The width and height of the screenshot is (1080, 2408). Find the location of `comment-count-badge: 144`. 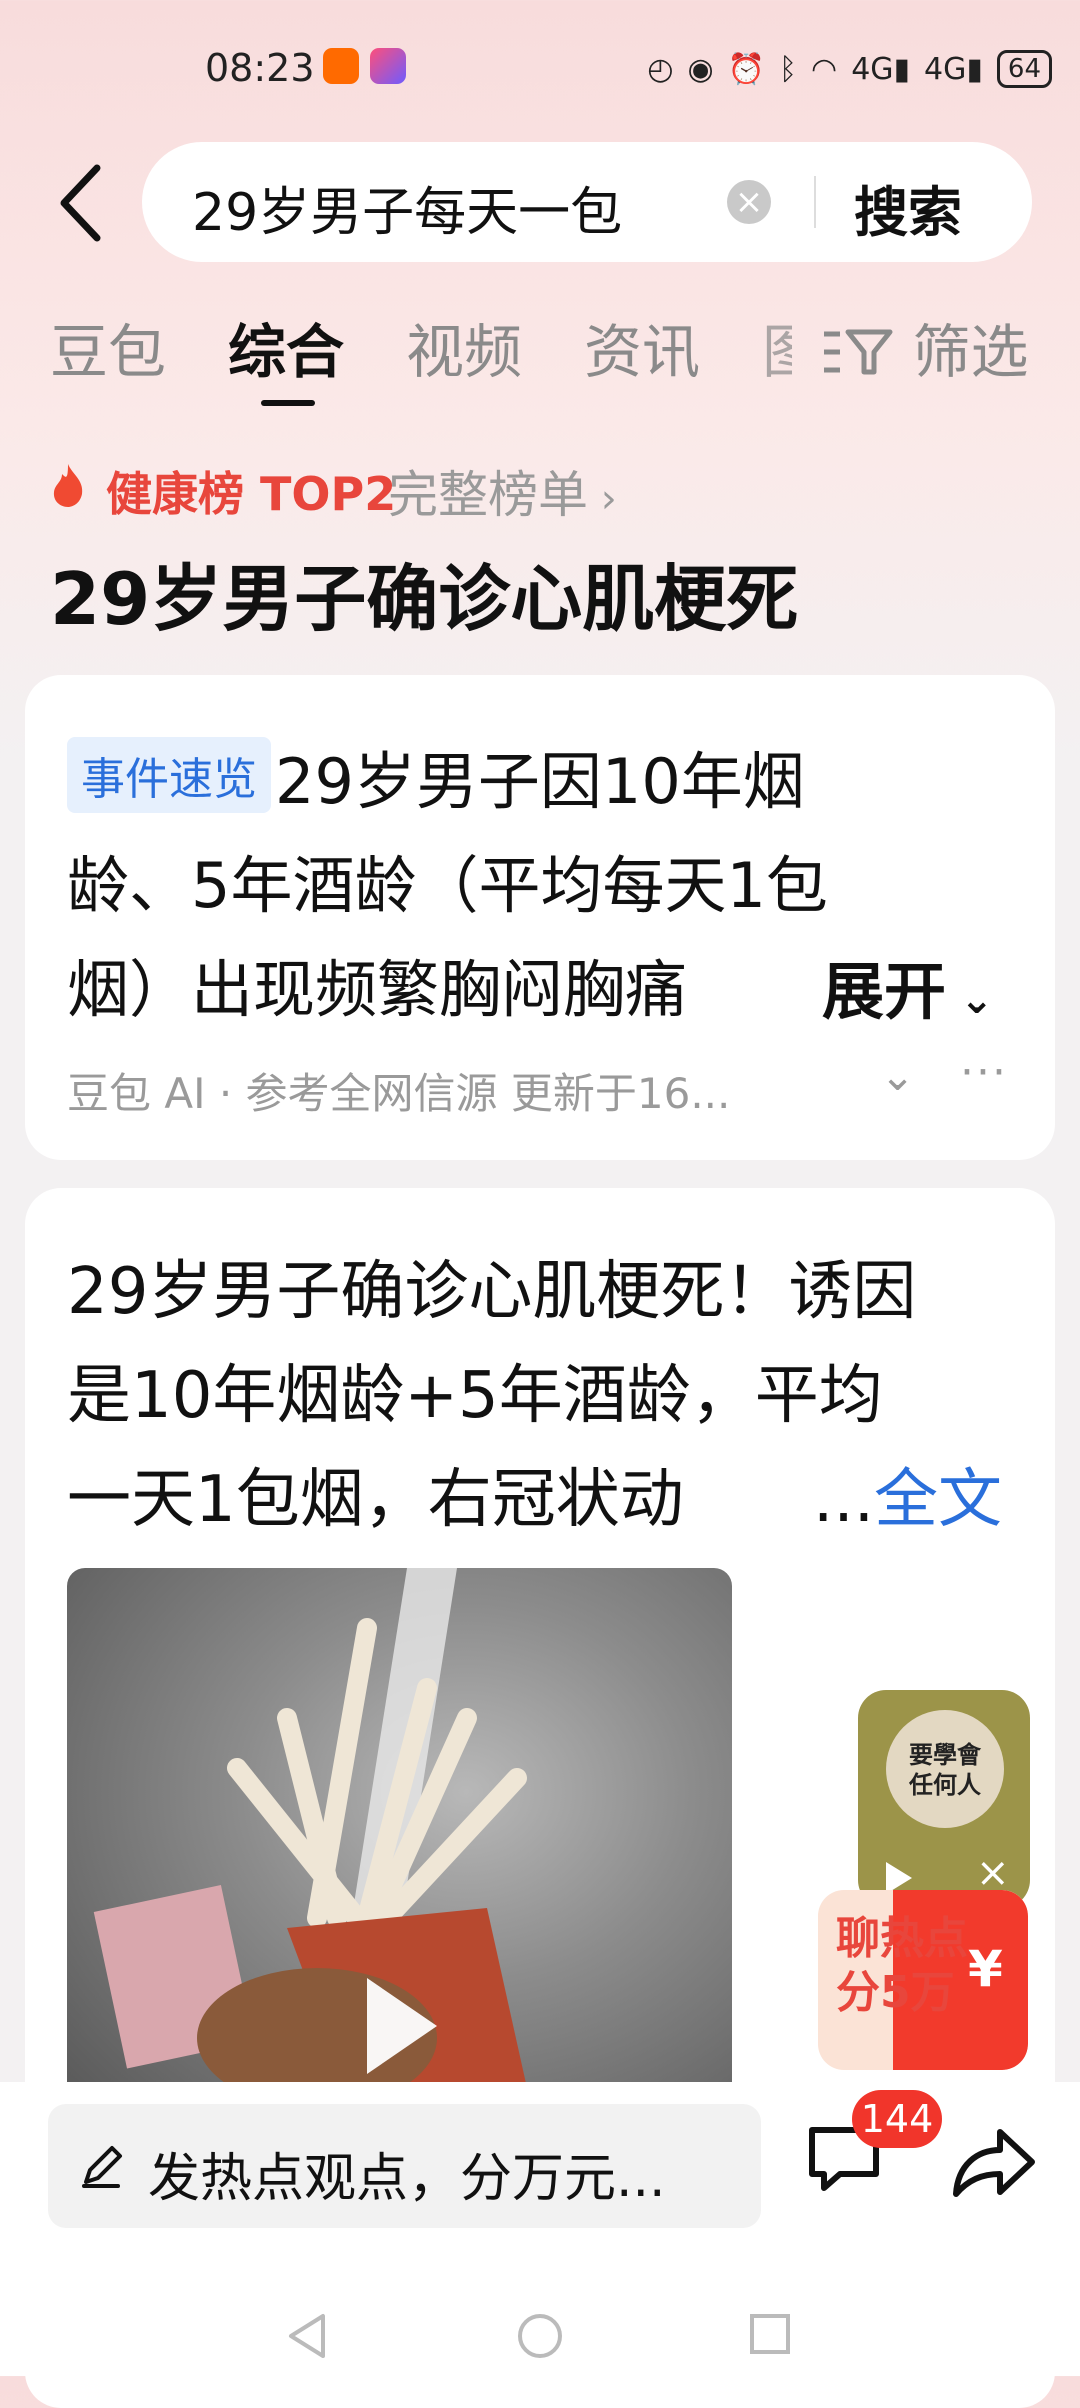

comment-count-badge: 144 is located at coordinates (897, 2119).